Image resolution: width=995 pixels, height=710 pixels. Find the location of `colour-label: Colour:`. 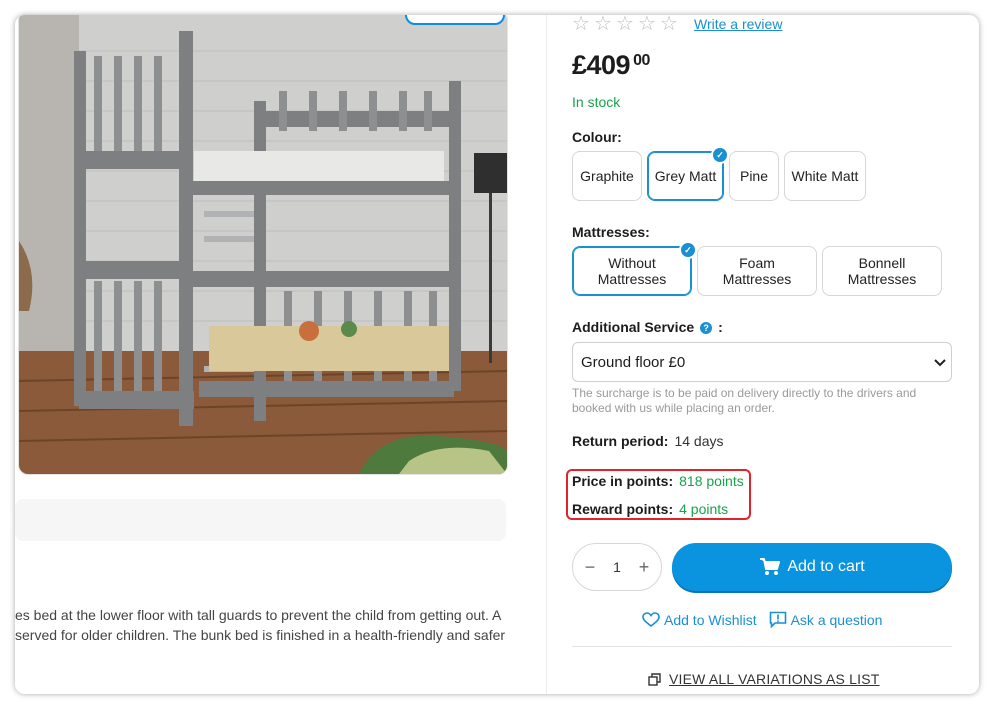

colour-label: Colour: is located at coordinates (597, 137).